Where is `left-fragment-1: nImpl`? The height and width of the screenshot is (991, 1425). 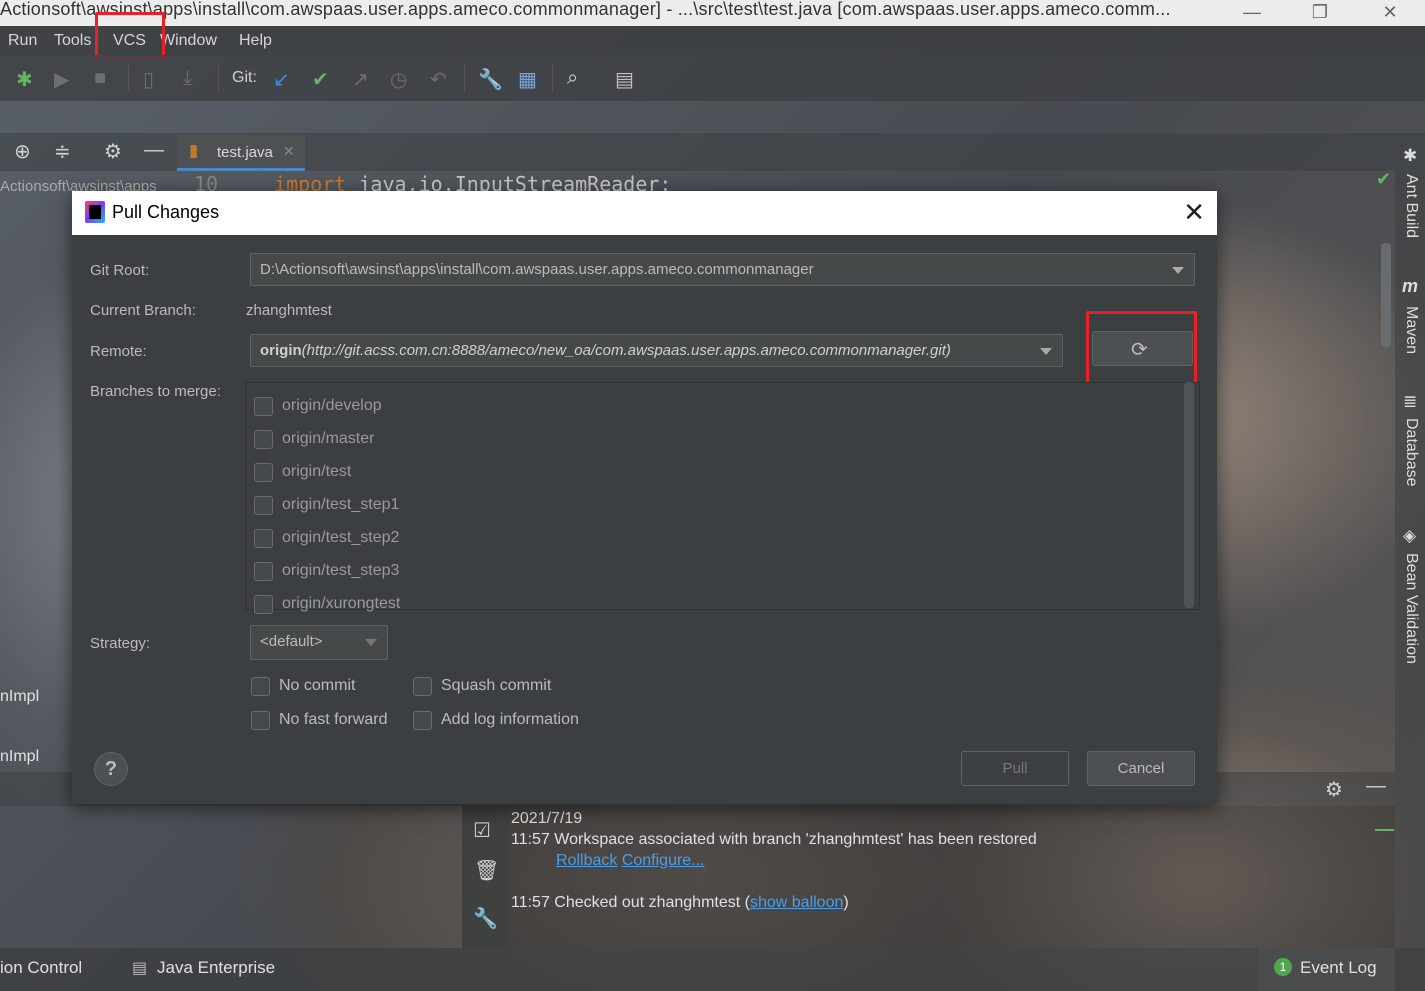
left-fragment-1: nImpl is located at coordinates (20, 696).